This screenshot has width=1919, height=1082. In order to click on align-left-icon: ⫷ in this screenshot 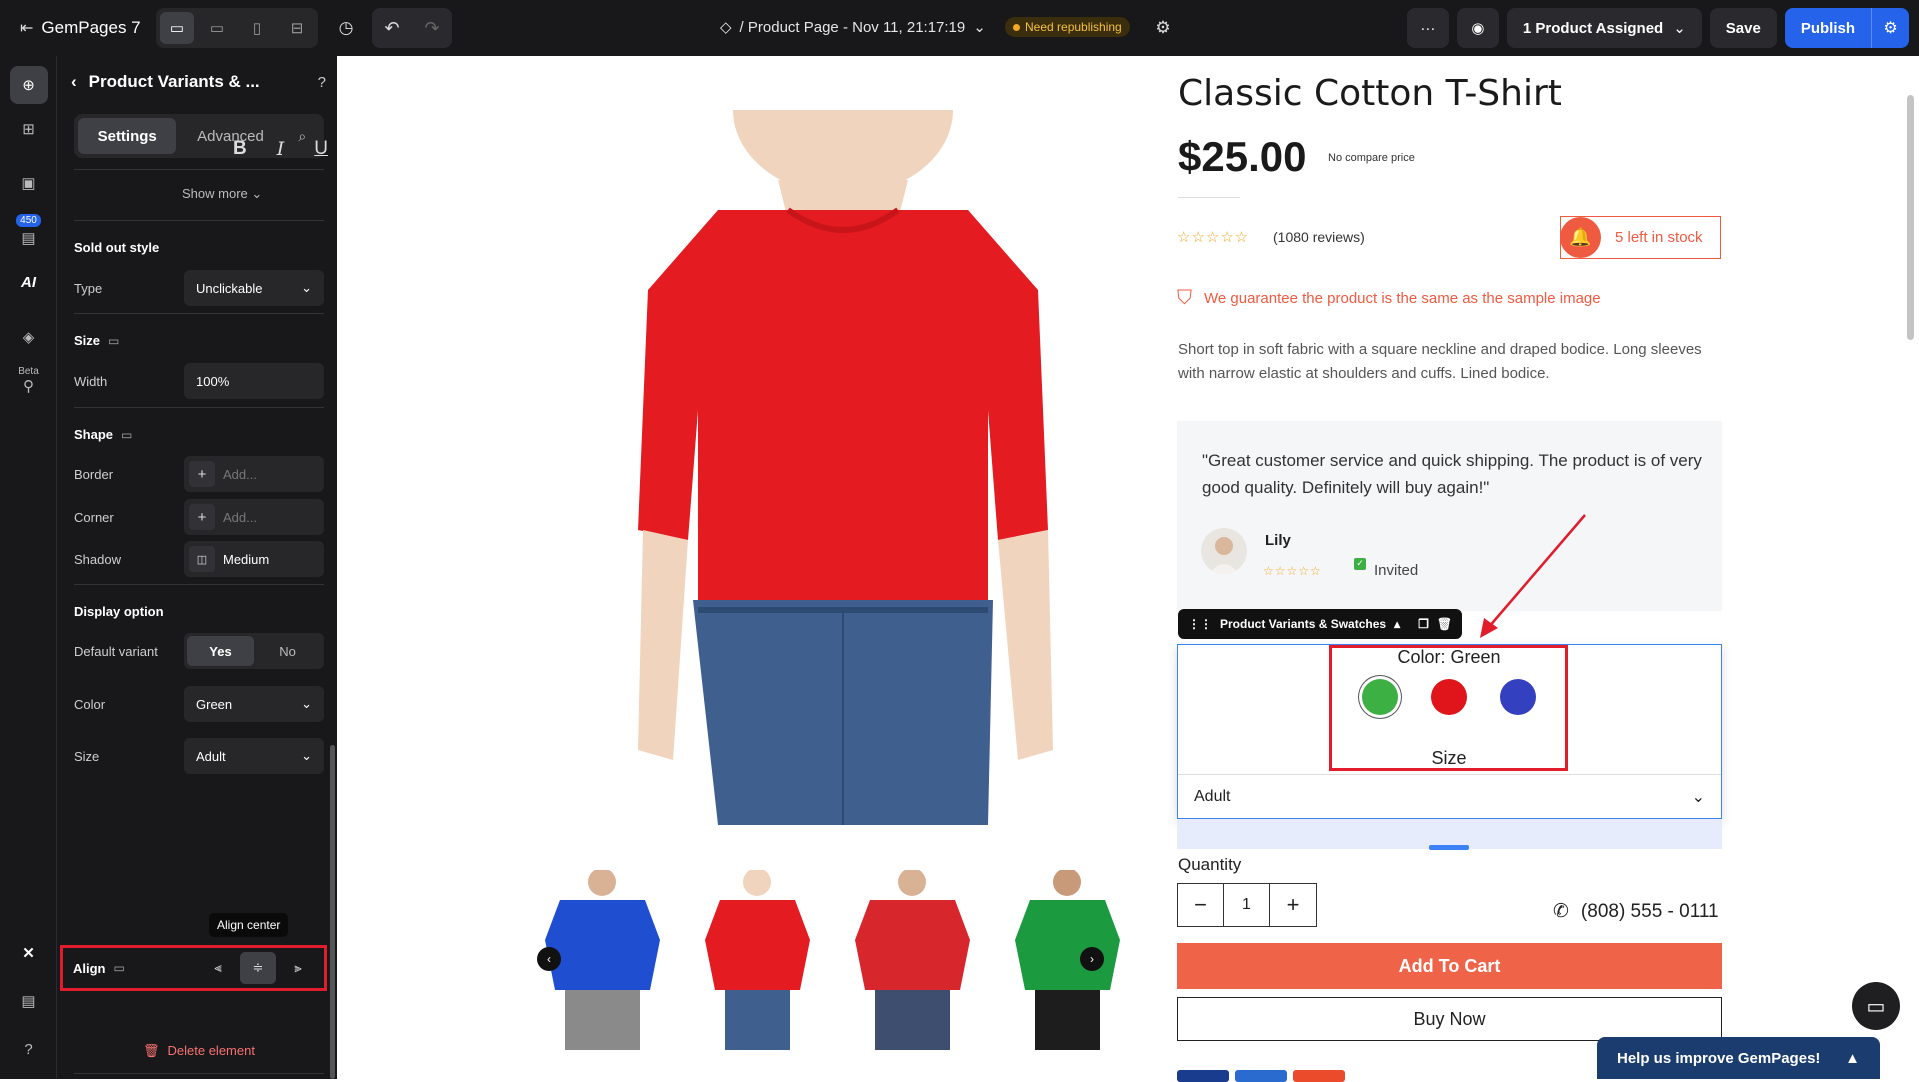, I will do `click(218, 968)`.